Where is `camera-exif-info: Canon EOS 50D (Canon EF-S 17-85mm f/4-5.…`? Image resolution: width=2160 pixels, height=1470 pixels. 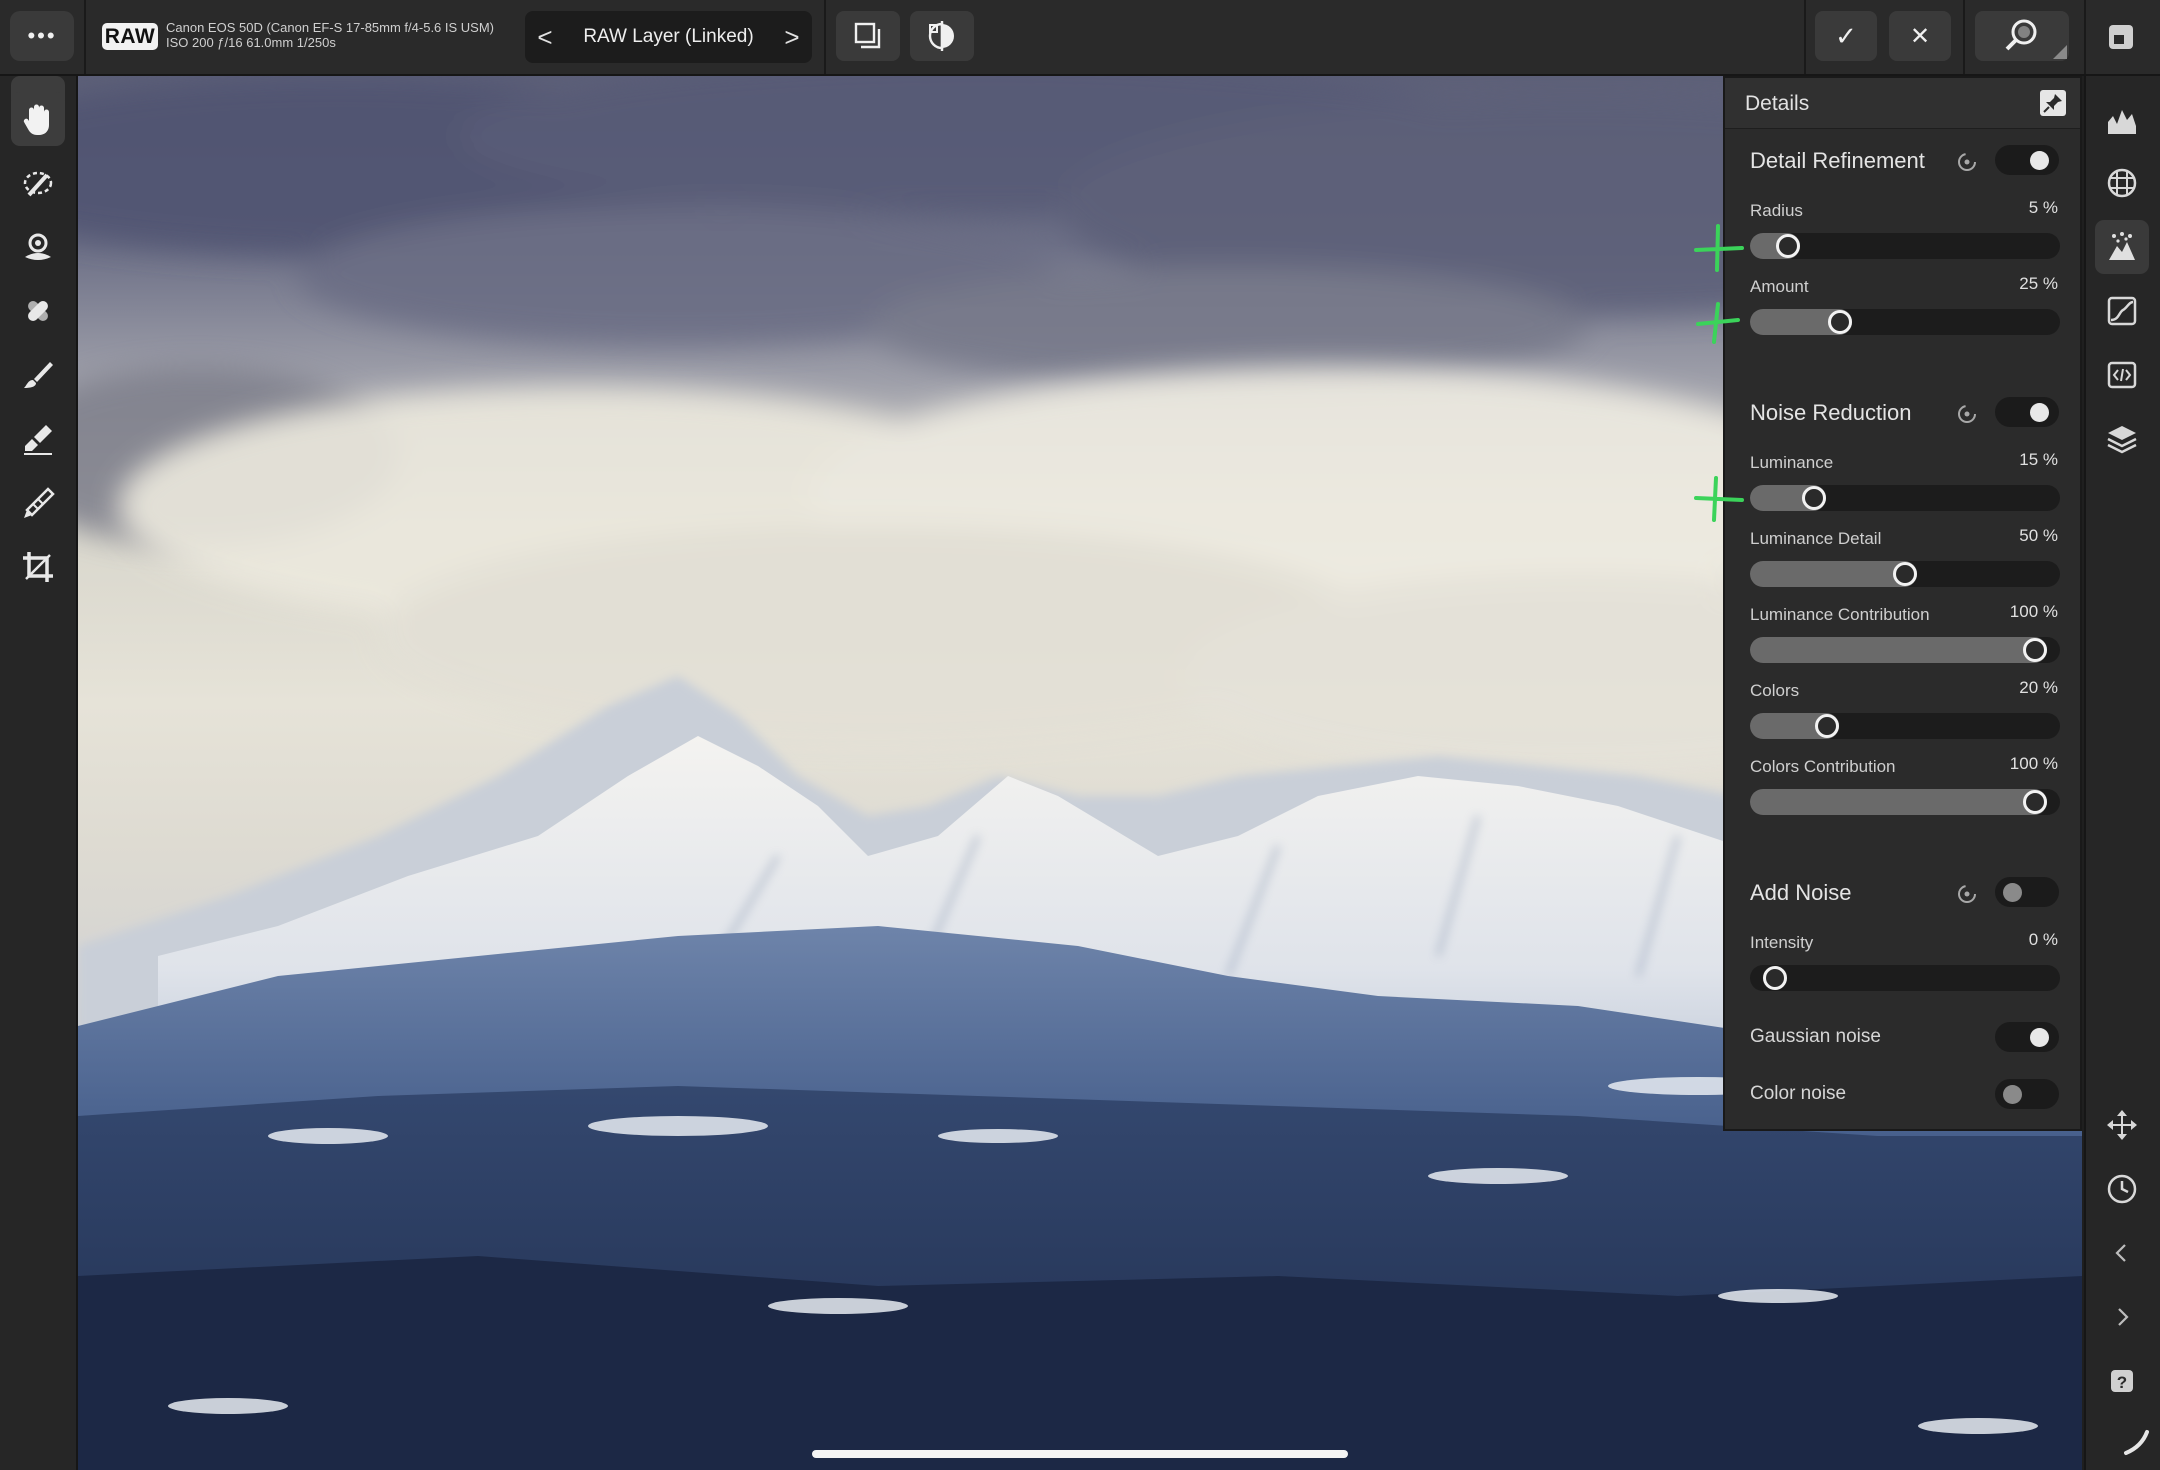 camera-exif-info: Canon EOS 50D (Canon EF-S 17-85mm f/4-5.… is located at coordinates (330, 35).